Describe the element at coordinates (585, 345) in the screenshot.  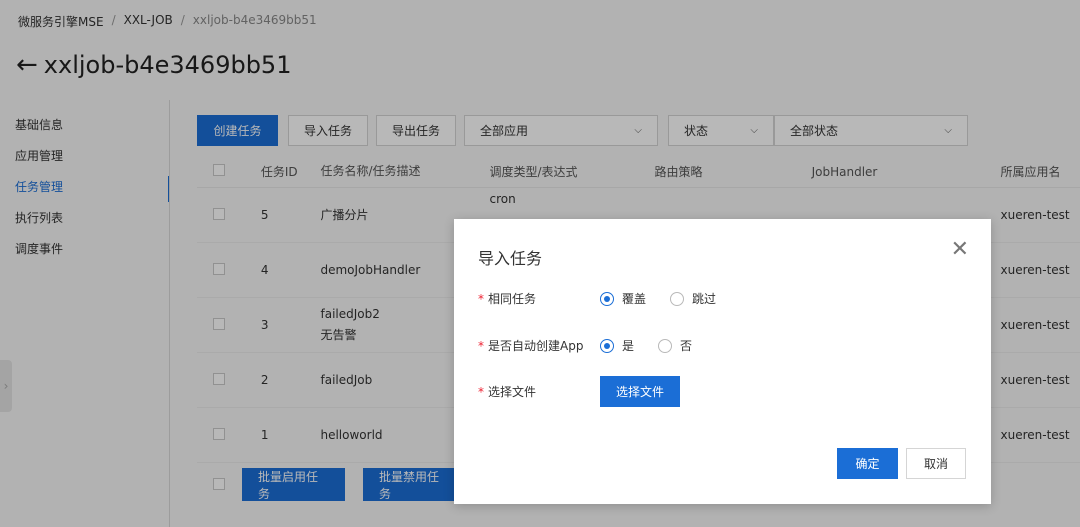
I see `auto-create-row: * 是否自动创建App 是 否` at that location.